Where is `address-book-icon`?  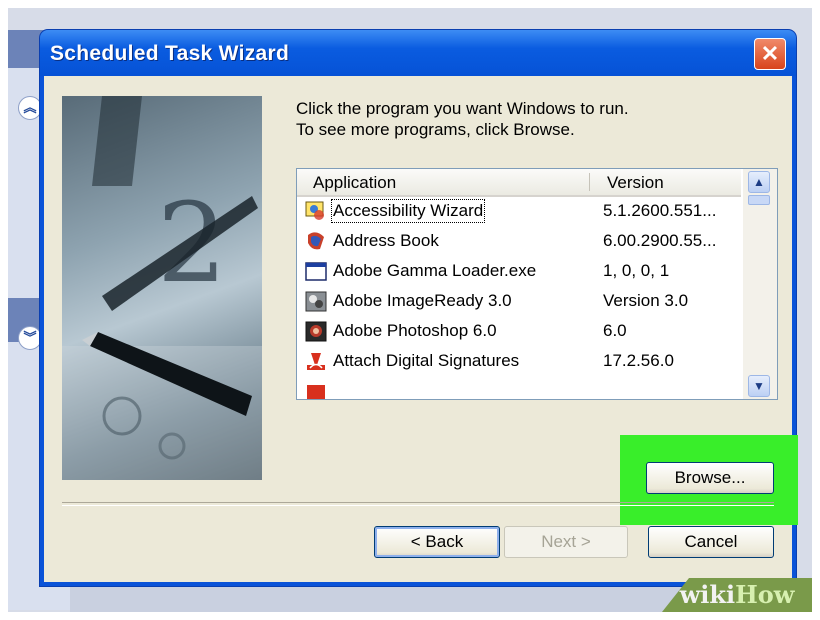
address-book-icon is located at coordinates (316, 241).